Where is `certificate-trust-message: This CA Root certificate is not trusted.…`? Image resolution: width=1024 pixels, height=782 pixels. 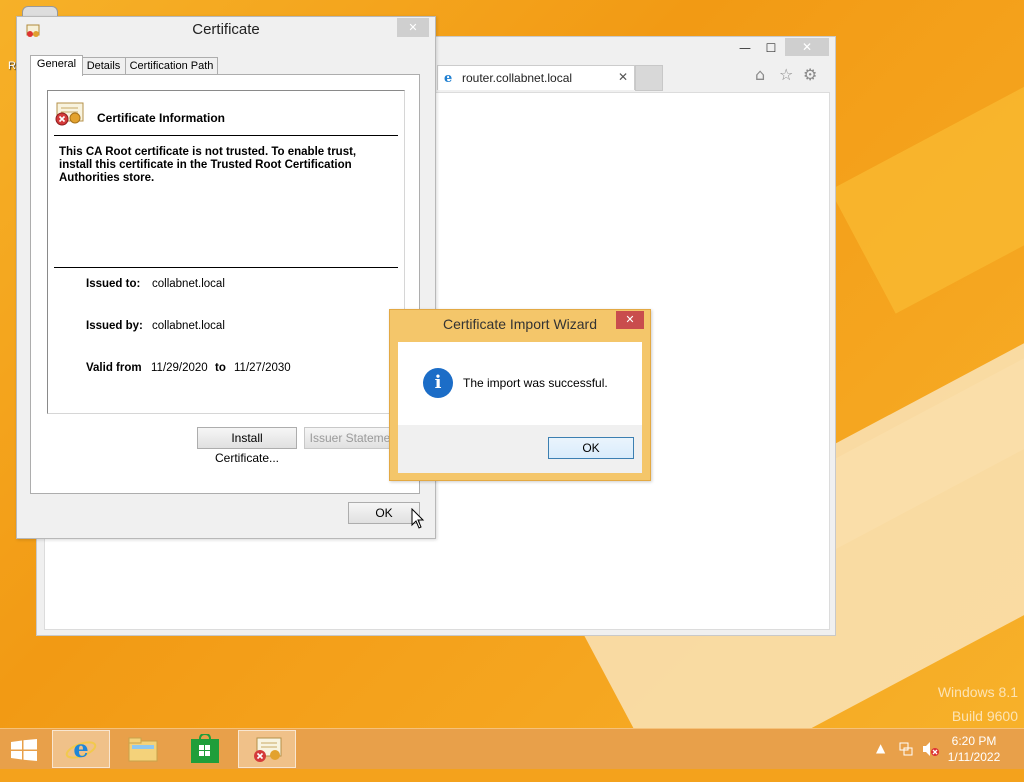
certificate-trust-message: This CA Root certificate is not trusted.… is located at coordinates (208, 165).